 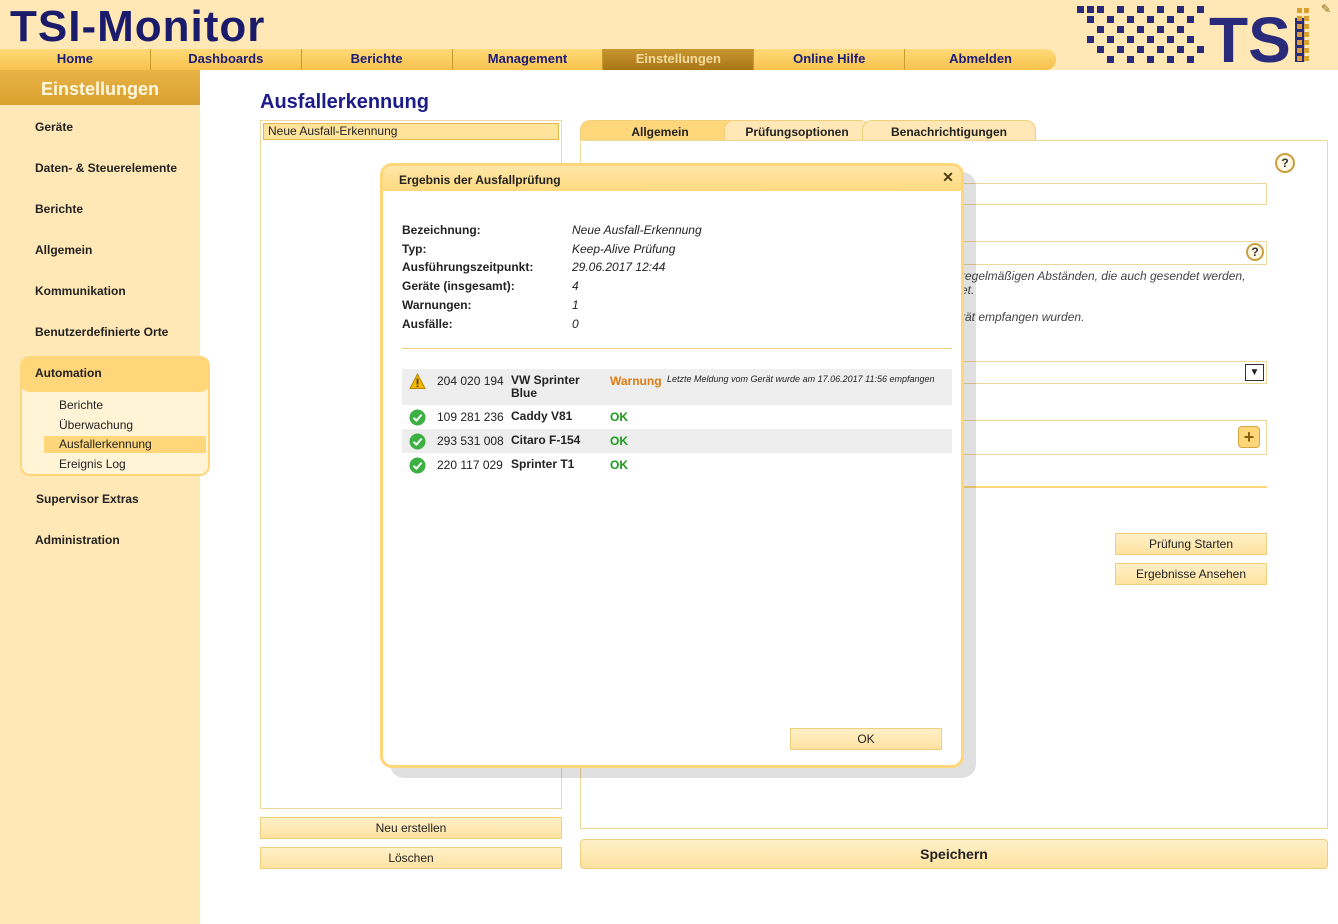 What do you see at coordinates (679, 59) in the screenshot?
I see `nav-einstellungen: Einstellungen` at bounding box center [679, 59].